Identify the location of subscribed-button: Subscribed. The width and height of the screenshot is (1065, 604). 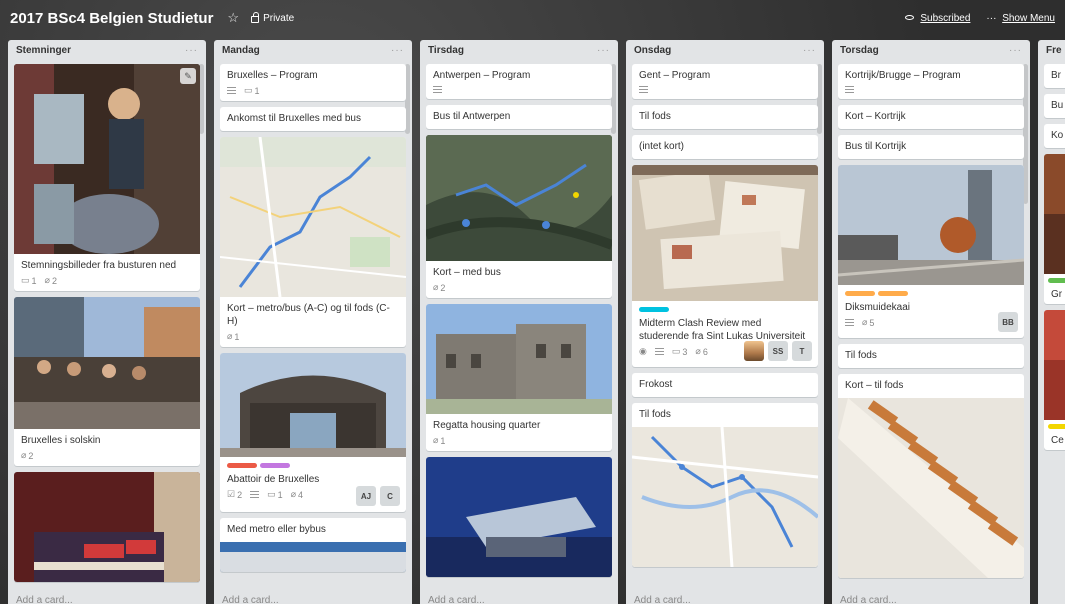
(937, 18).